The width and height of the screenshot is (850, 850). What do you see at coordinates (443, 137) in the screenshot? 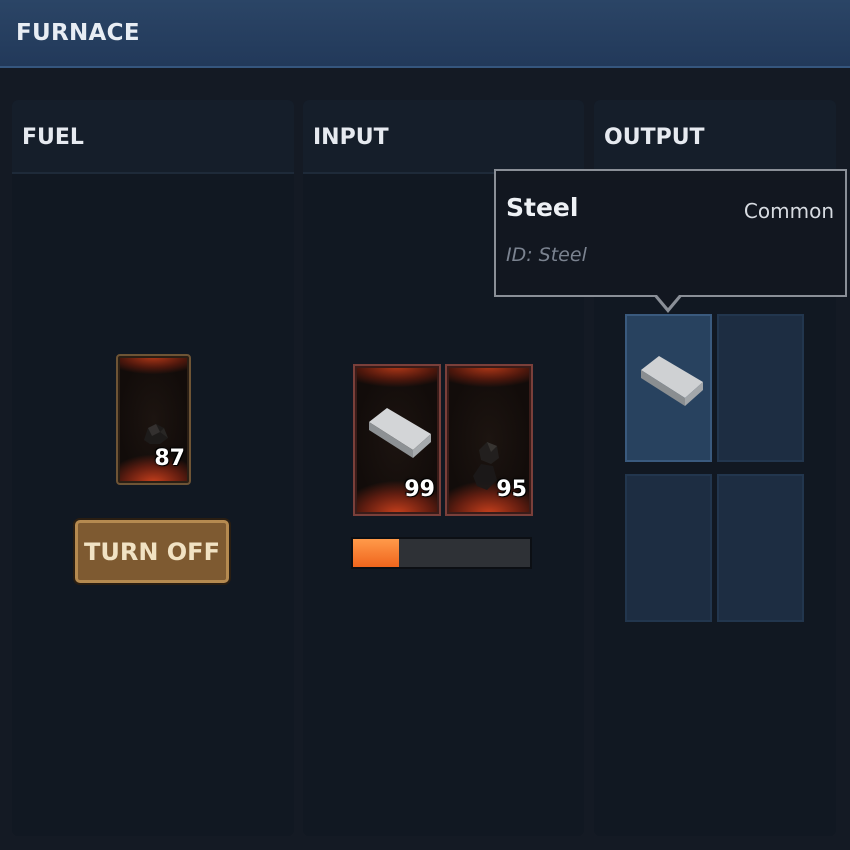
I see `input-panel-header: INPUT` at bounding box center [443, 137].